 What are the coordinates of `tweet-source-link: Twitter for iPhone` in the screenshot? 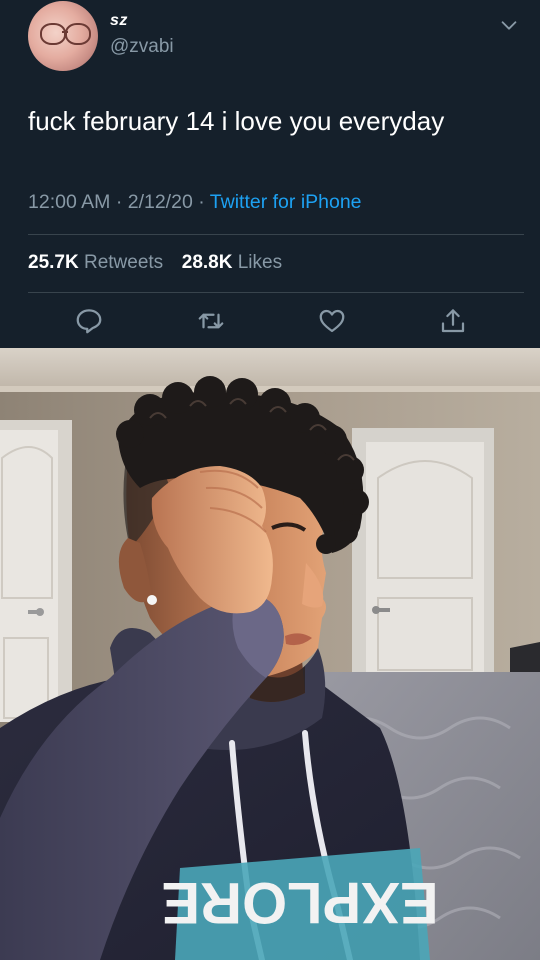 It's located at (286, 202).